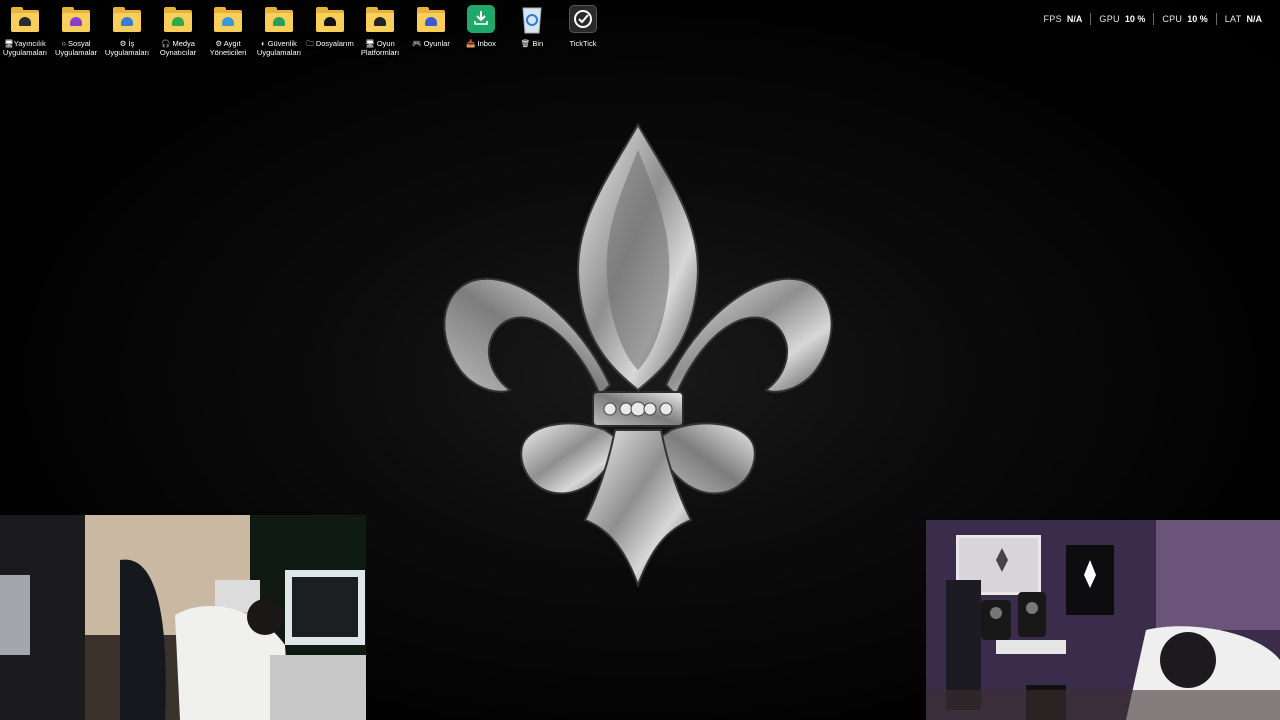  I want to click on stat-key: LAT, so click(1233, 19).